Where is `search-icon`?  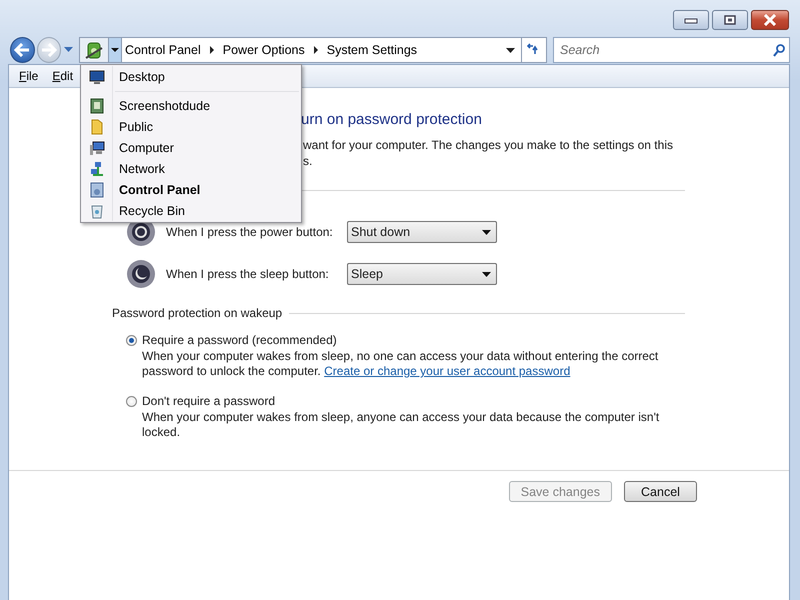 search-icon is located at coordinates (779, 50).